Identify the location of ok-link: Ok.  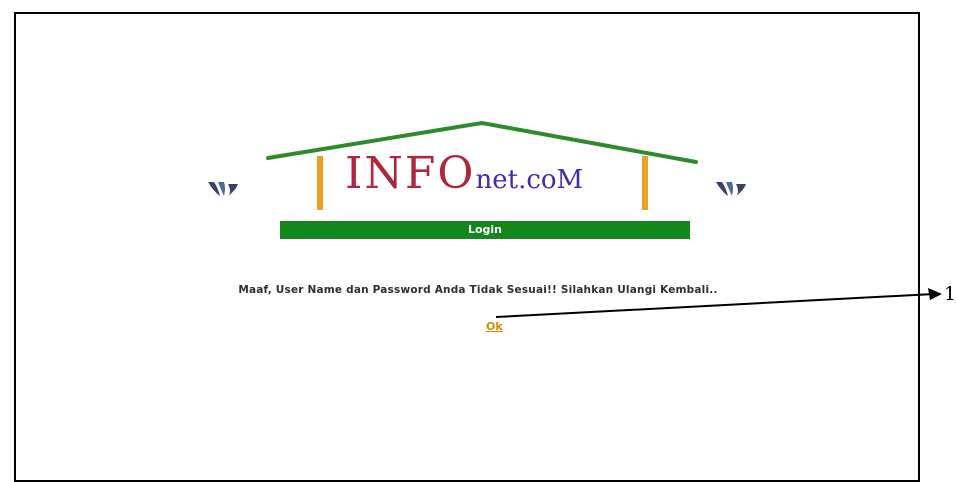
(494, 326).